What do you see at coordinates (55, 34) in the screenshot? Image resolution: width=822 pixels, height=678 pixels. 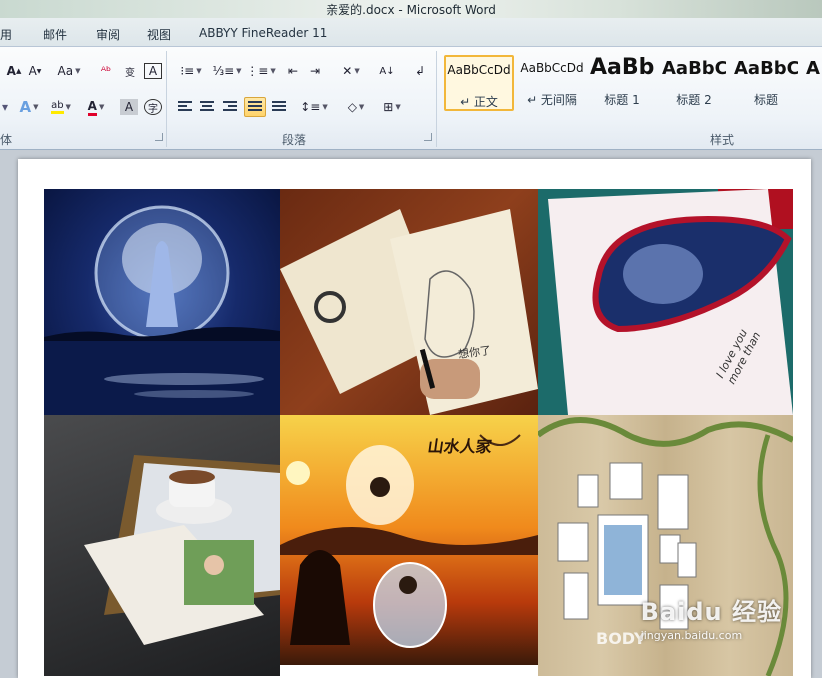 I see `tab-mailings: 邮件` at bounding box center [55, 34].